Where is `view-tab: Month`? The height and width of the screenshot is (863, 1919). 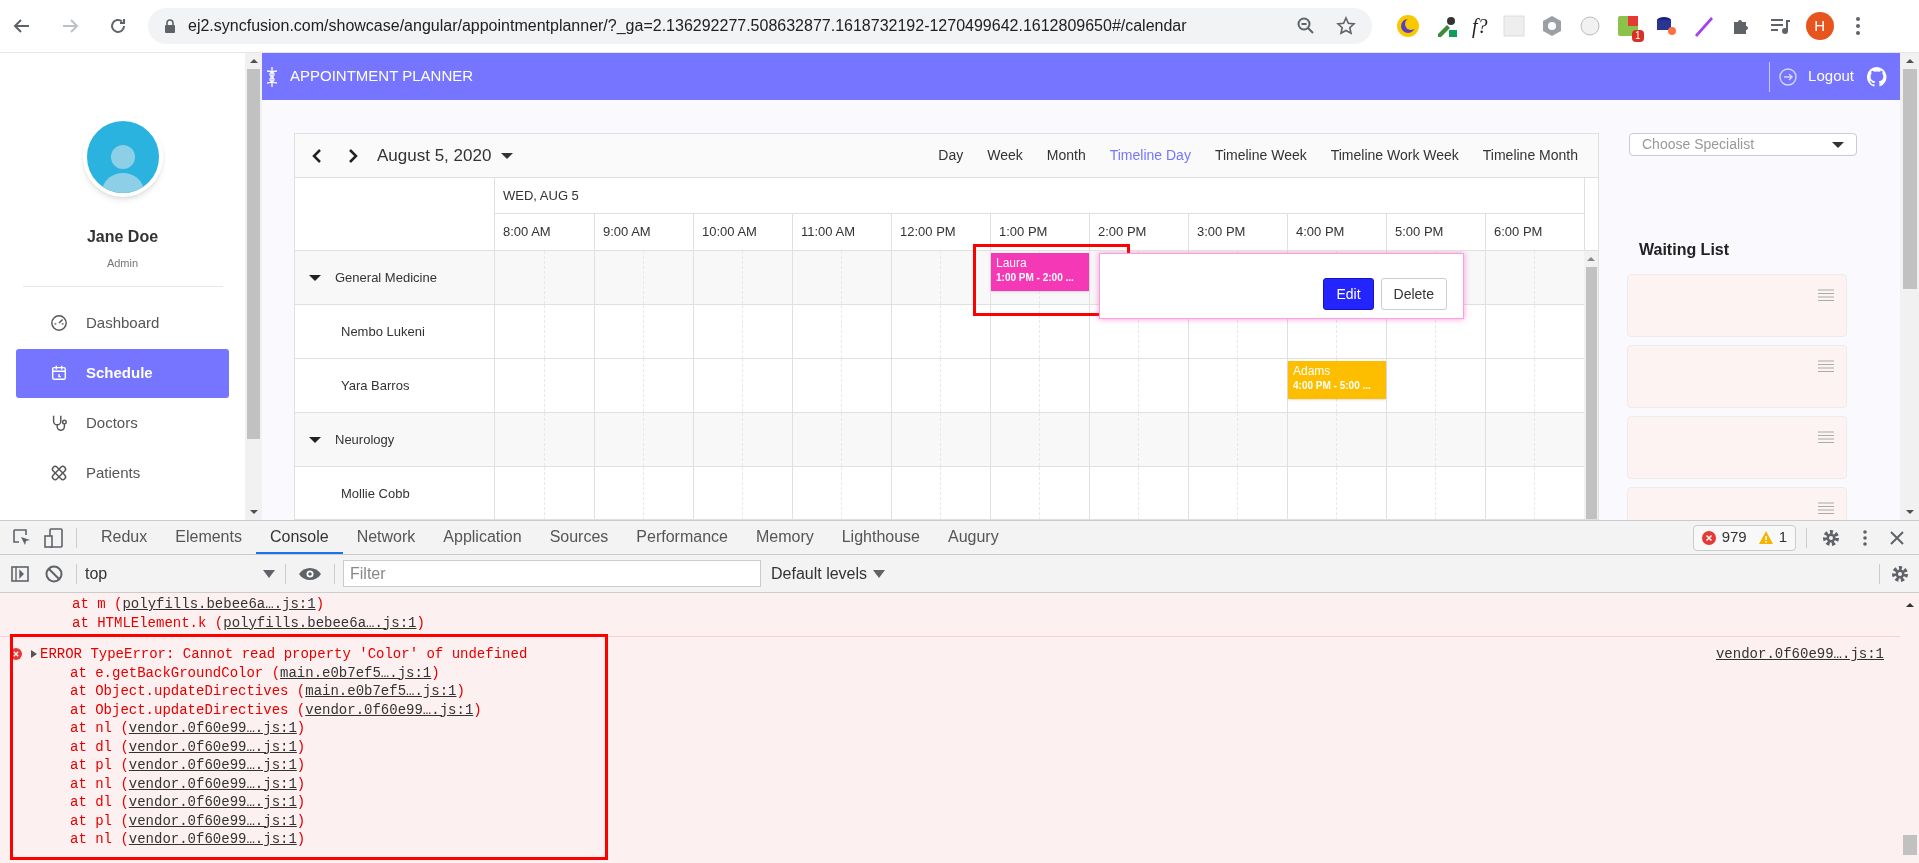 view-tab: Month is located at coordinates (1066, 155).